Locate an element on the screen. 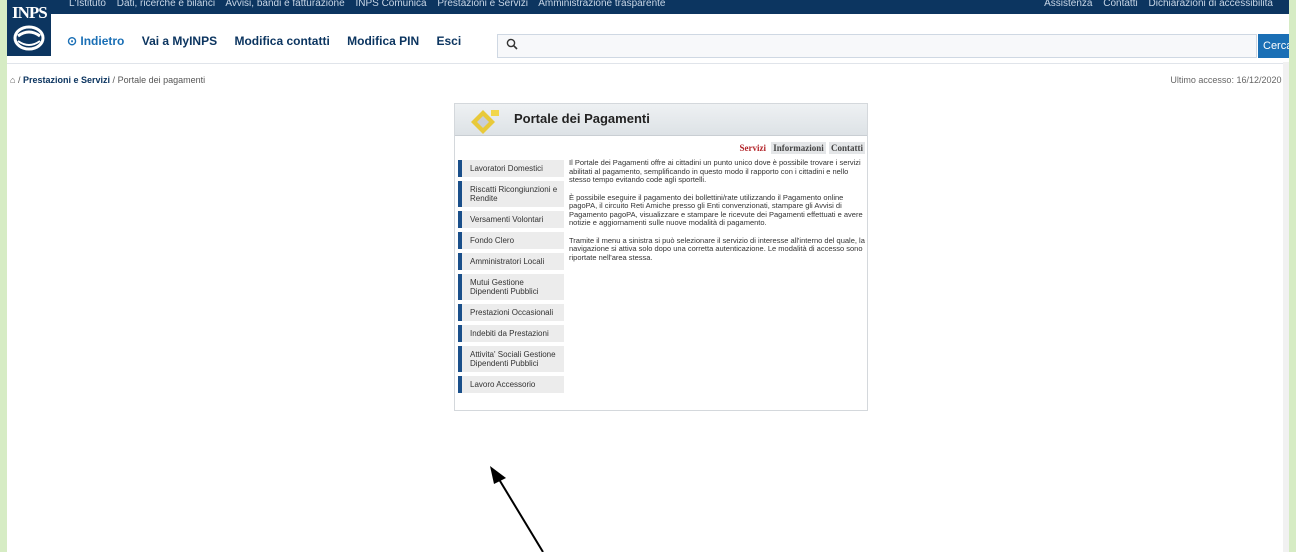 The height and width of the screenshot is (552, 1296). menu-item-mutui: Mutui Gestione Dipendenti Pubblici is located at coordinates (511, 287).